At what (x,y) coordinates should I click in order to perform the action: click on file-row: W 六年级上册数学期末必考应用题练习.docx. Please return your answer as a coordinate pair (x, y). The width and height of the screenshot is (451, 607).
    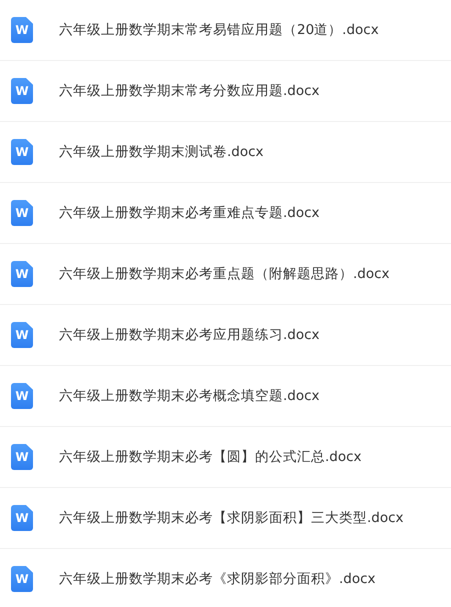
    Looking at the image, I should click on (225, 335).